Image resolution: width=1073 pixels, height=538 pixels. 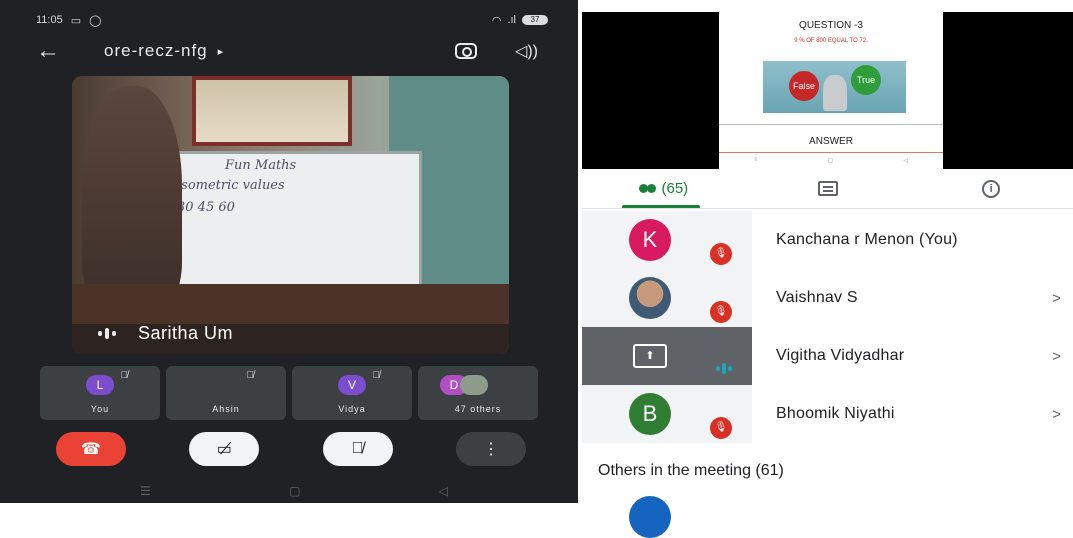 What do you see at coordinates (648, 188) in the screenshot?
I see `people-icon` at bounding box center [648, 188].